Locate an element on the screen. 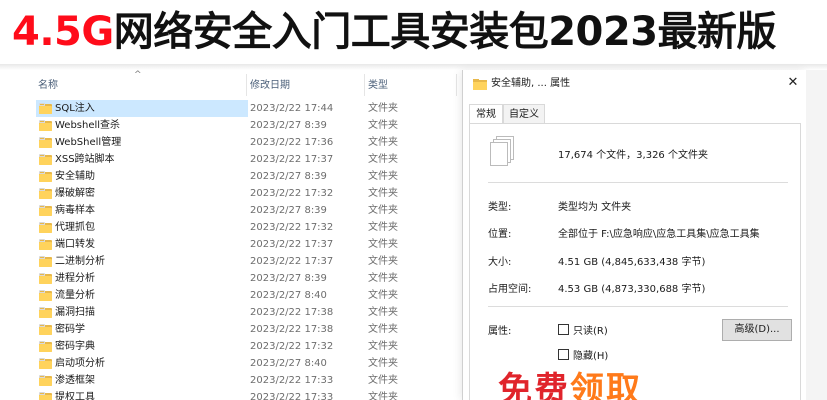 The width and height of the screenshot is (827, 400). table-row: 提权工具 2023/2/22 17:33 文件夹 is located at coordinates (231, 394).